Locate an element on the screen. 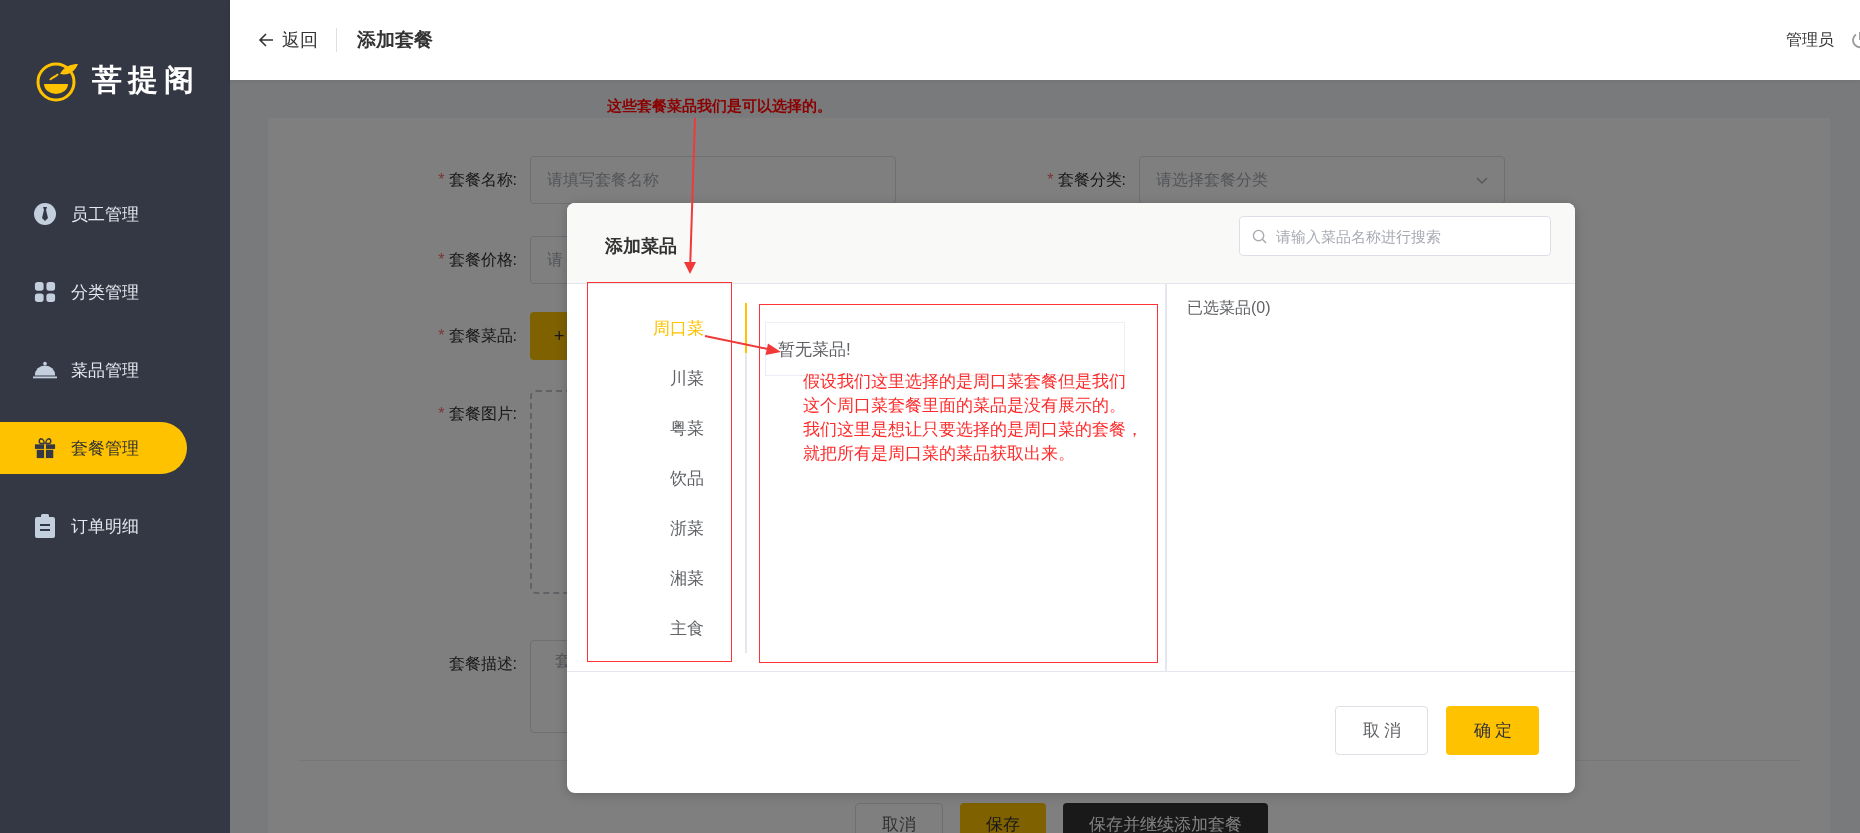 The image size is (1860, 833). category-tab: 主食 is located at coordinates (657, 628).